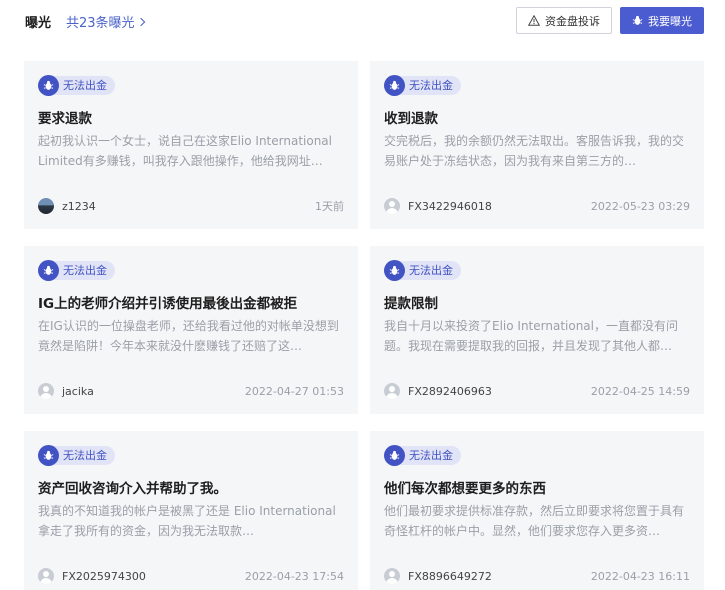 The image size is (725, 590). I want to click on username: FX3422946018, so click(450, 206).